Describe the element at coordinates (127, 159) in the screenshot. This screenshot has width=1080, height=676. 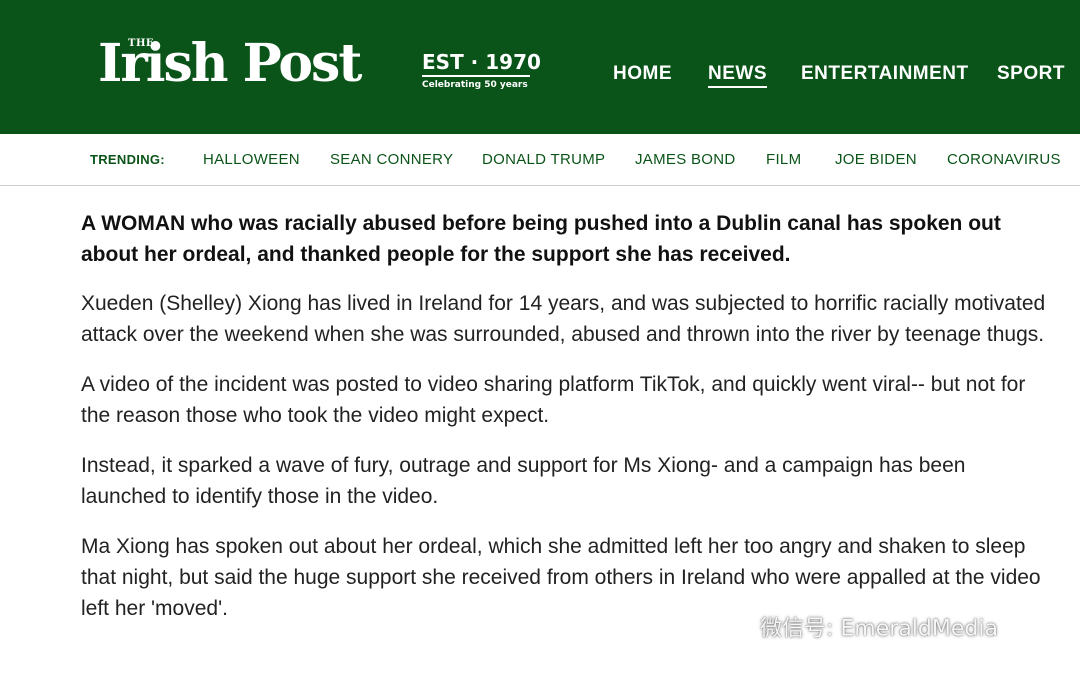
I see `trending-label: TRENDING:` at that location.